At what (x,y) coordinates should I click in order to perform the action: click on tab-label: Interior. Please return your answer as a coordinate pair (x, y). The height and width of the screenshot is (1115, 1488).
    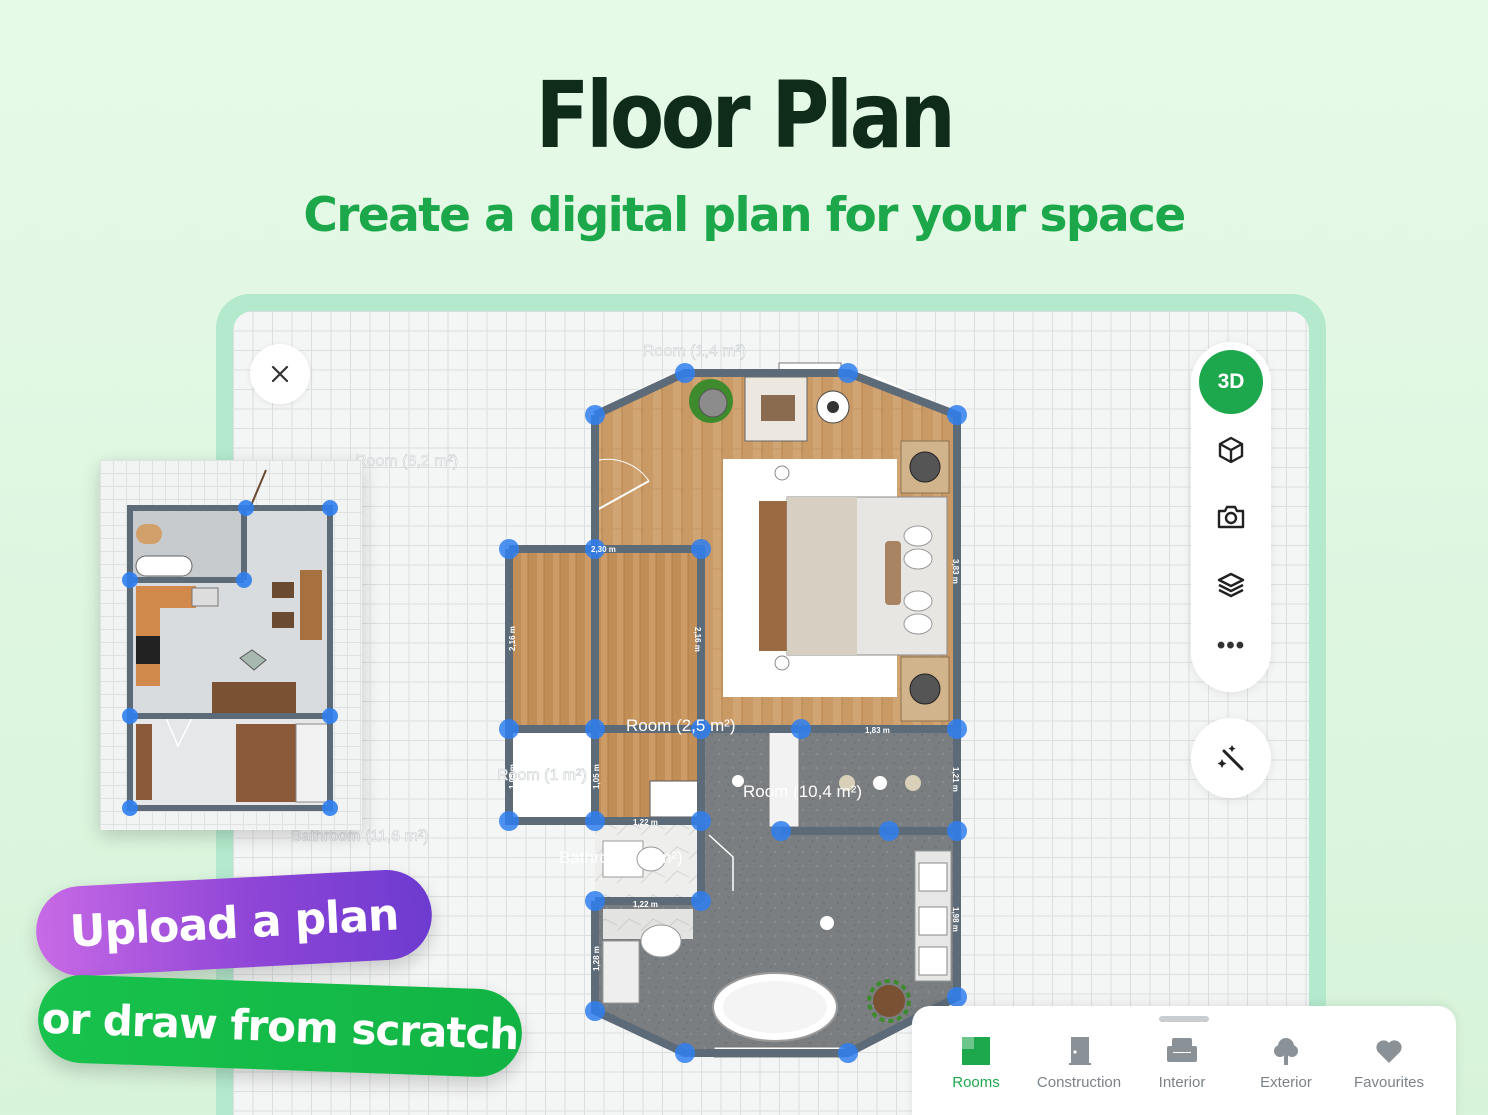
    Looking at the image, I should click on (1182, 1082).